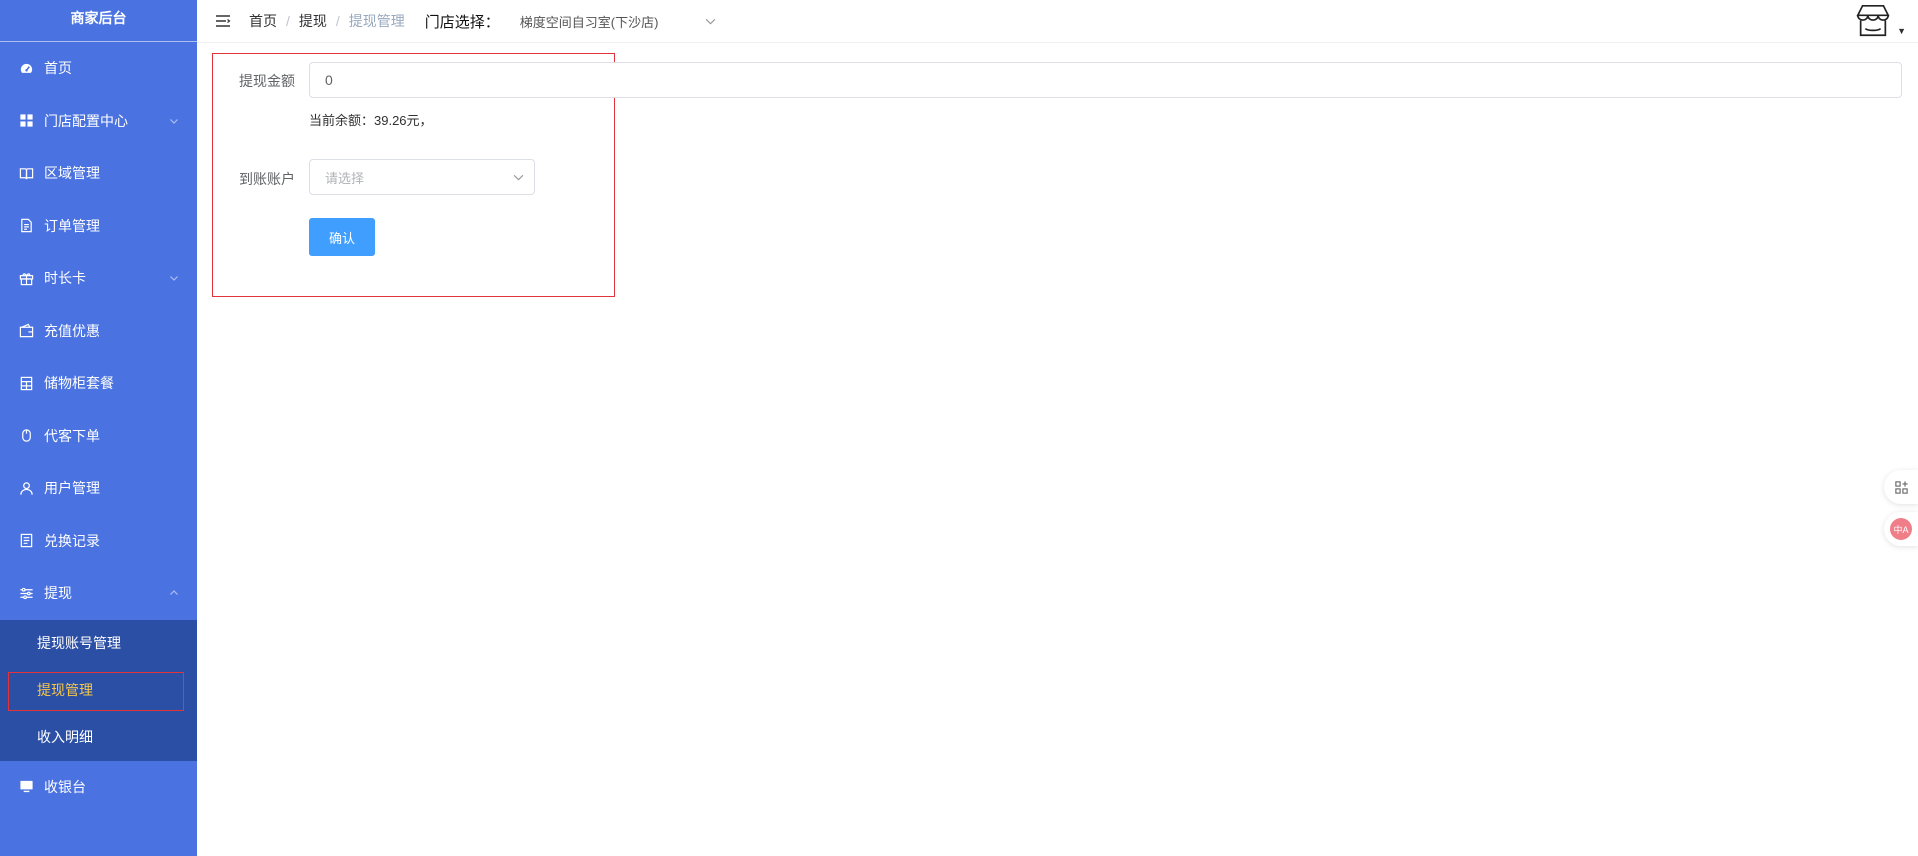 This screenshot has height=856, width=1918. I want to click on sidebar-item-area: 区域管理, so click(98, 173).